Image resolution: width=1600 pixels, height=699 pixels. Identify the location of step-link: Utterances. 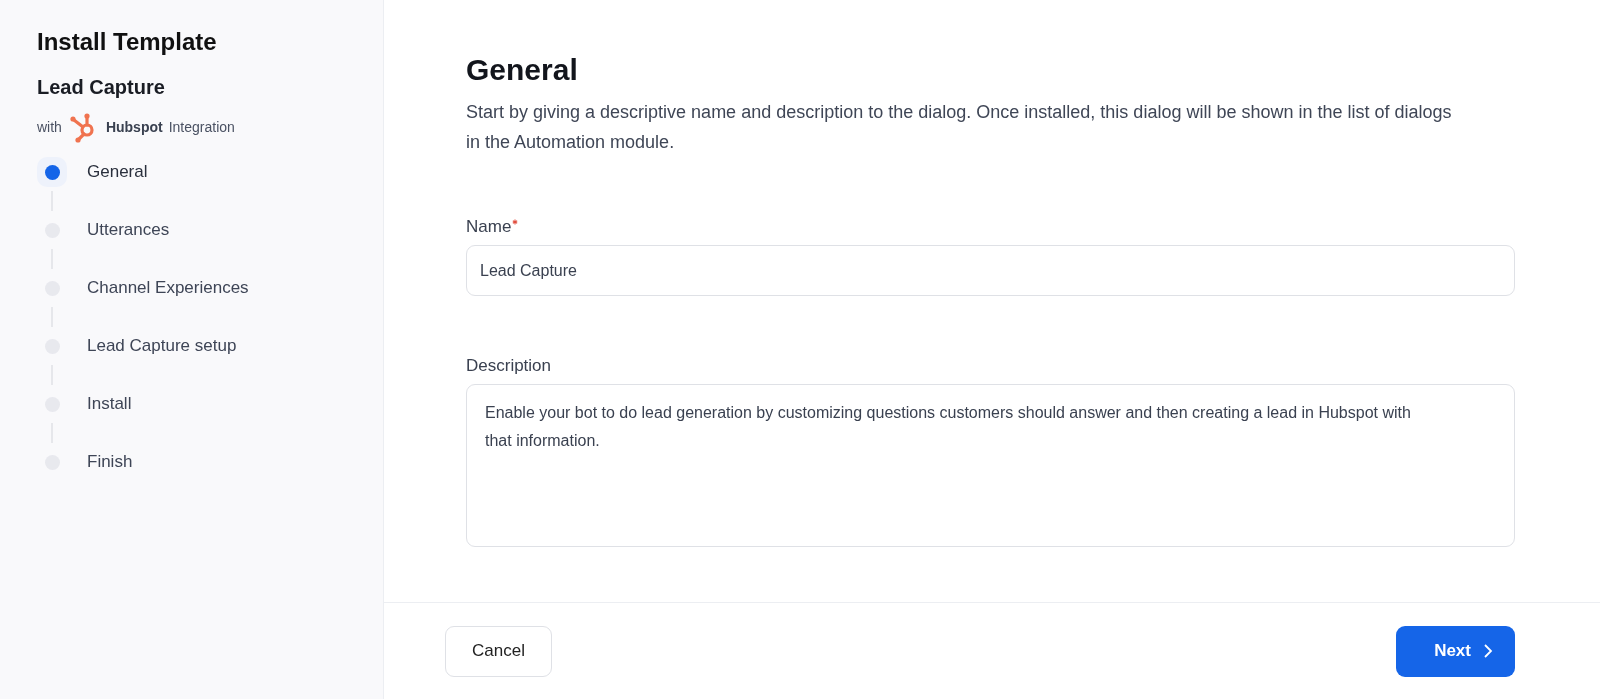
(128, 230).